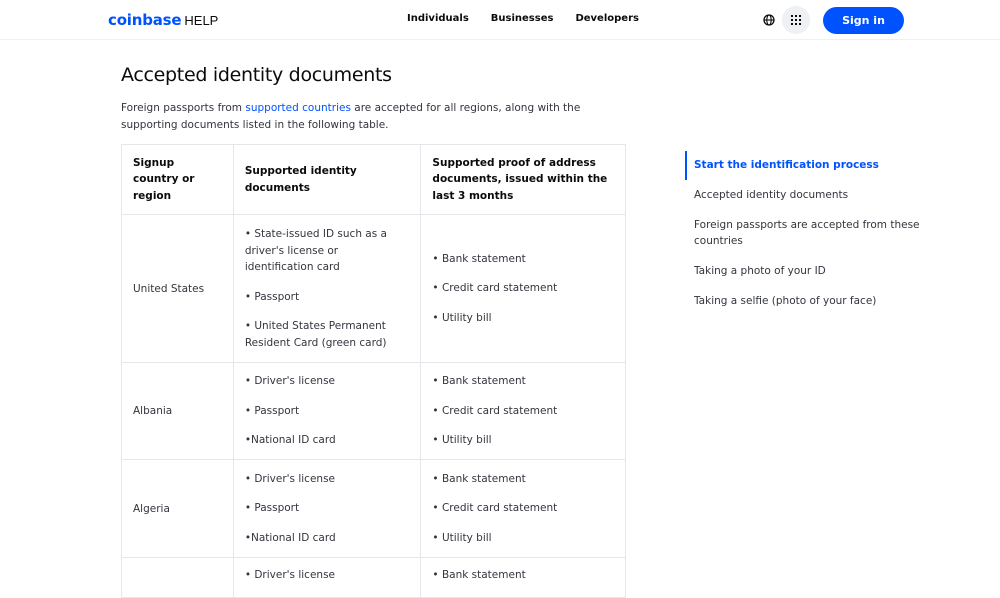 The width and height of the screenshot is (1000, 598). Describe the element at coordinates (522, 18) in the screenshot. I see `nav-businesses: Businesses` at that location.